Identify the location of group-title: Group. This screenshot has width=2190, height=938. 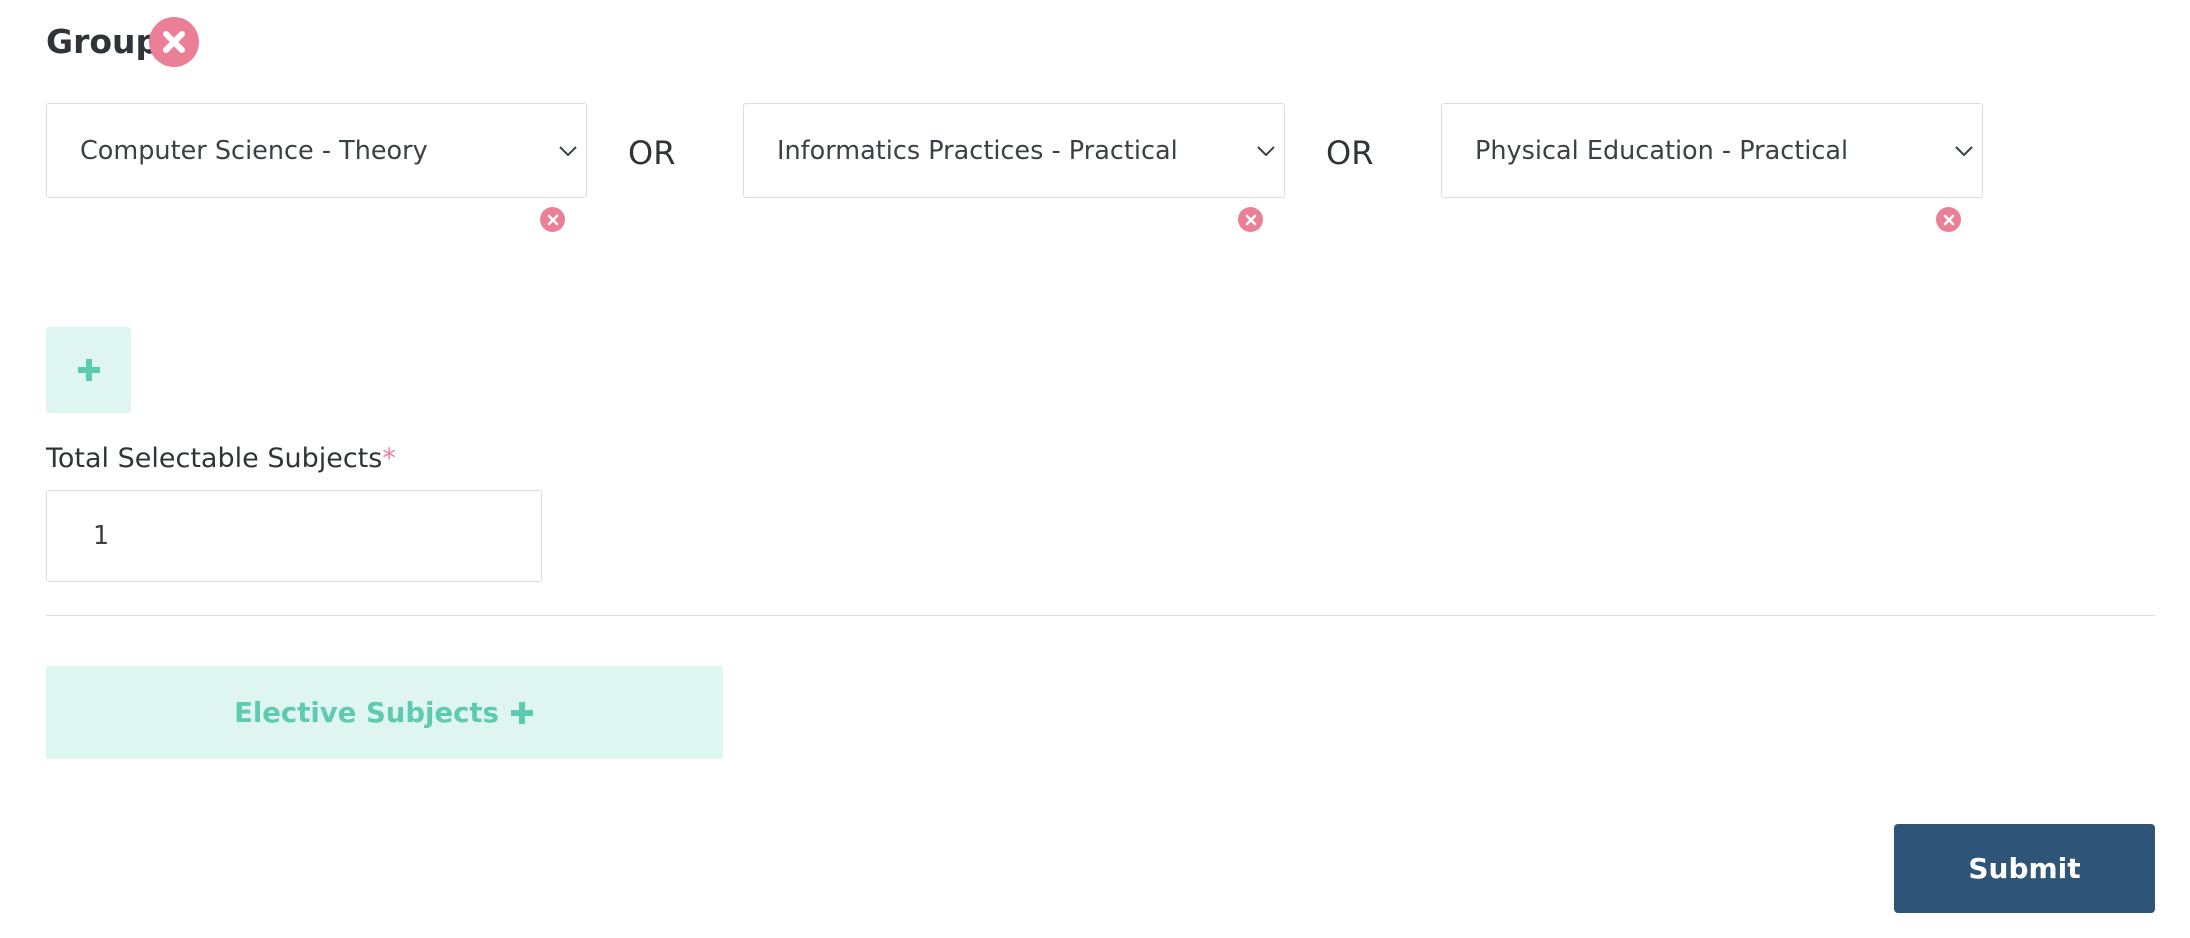
(103, 41).